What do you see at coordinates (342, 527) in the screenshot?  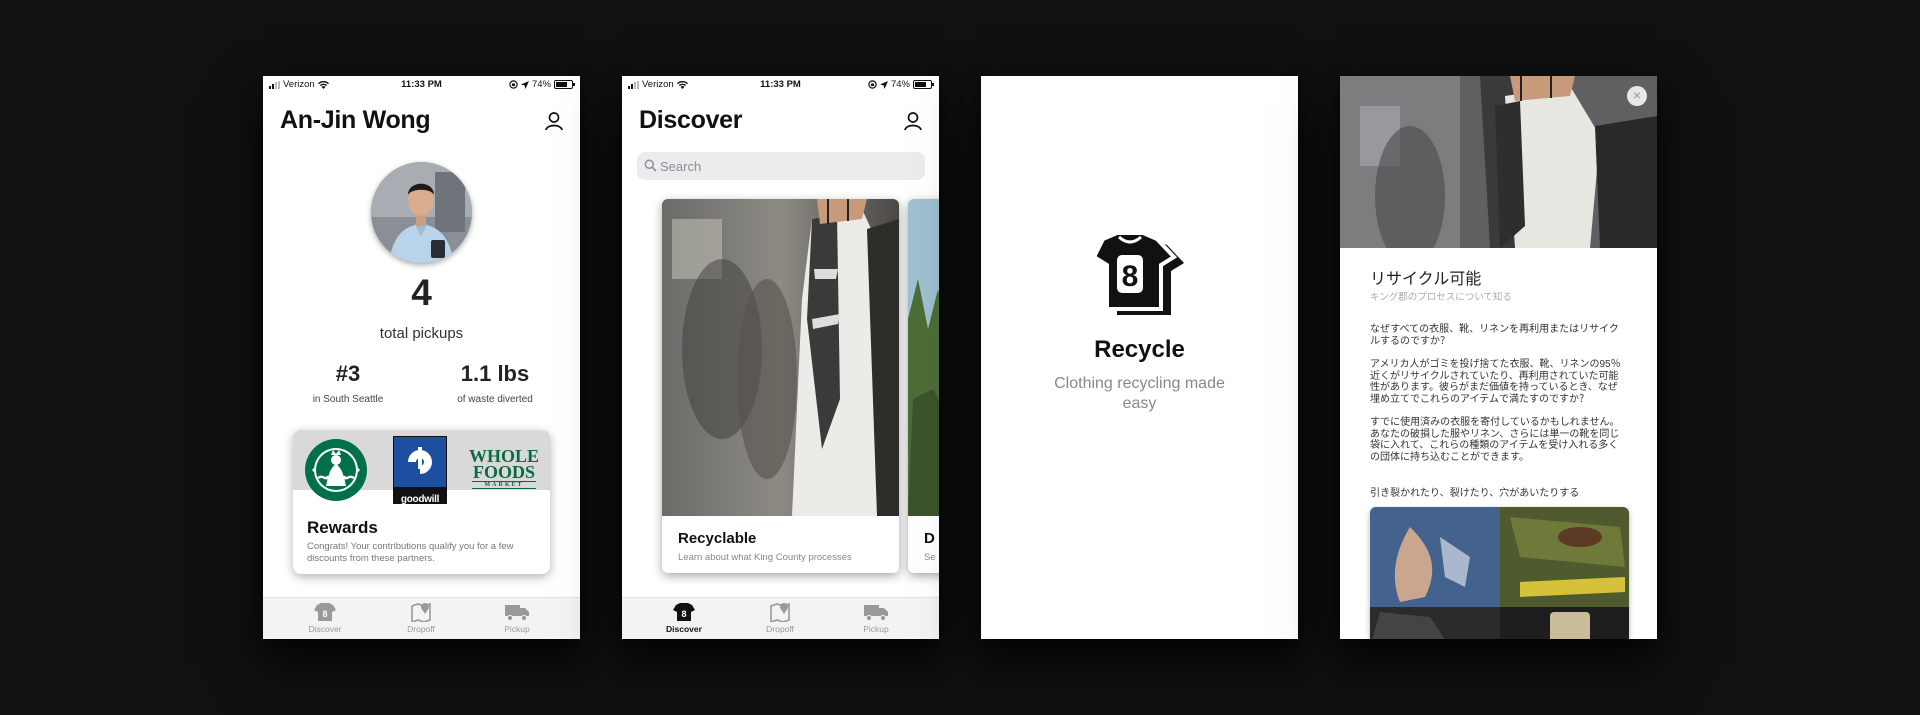 I see `rewards-title: Rewards` at bounding box center [342, 527].